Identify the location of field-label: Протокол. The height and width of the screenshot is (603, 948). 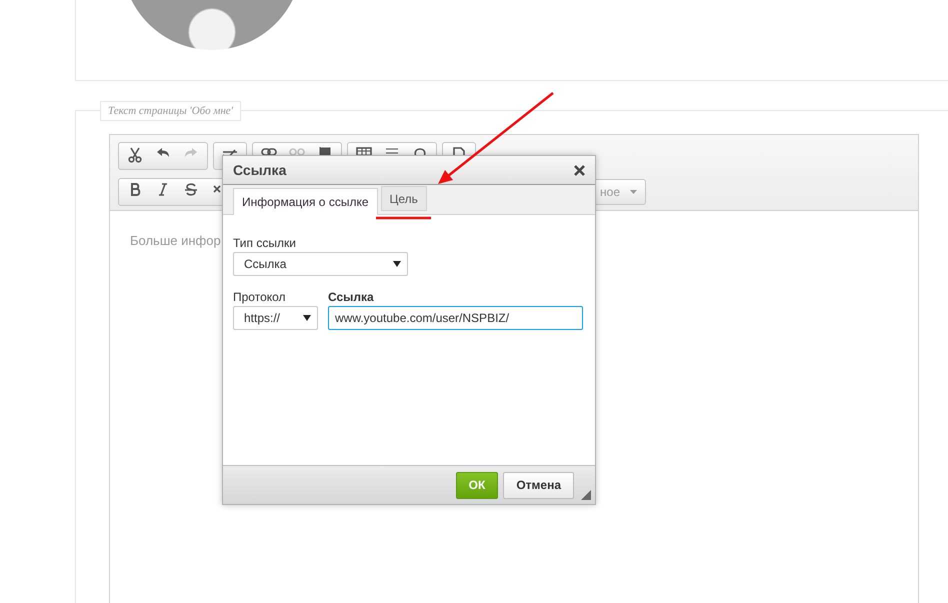
(260, 297).